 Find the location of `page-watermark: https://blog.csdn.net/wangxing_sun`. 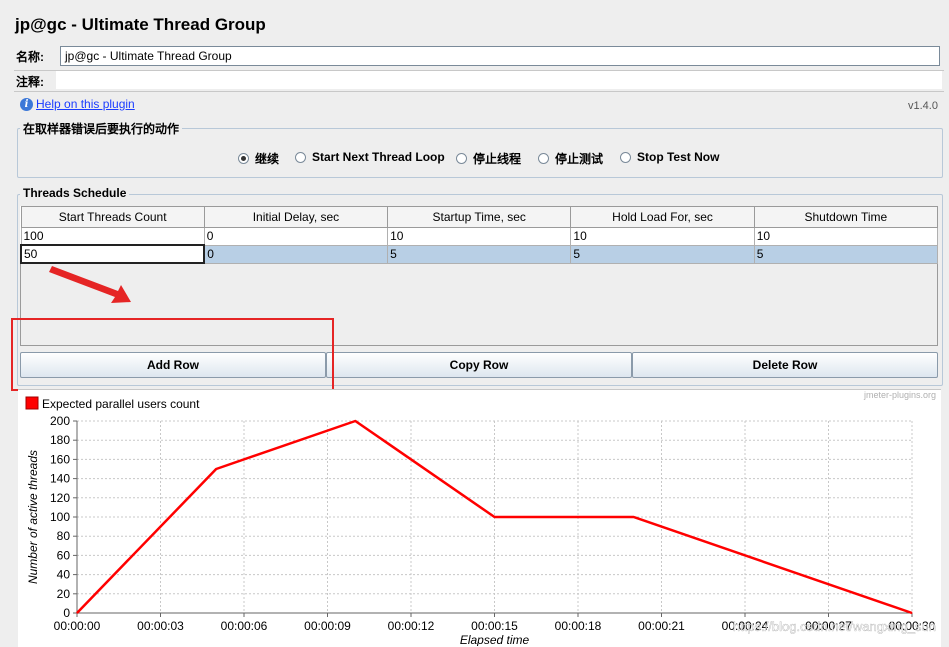

page-watermark: https://blog.csdn.net/wangxing_sun is located at coordinates (834, 626).